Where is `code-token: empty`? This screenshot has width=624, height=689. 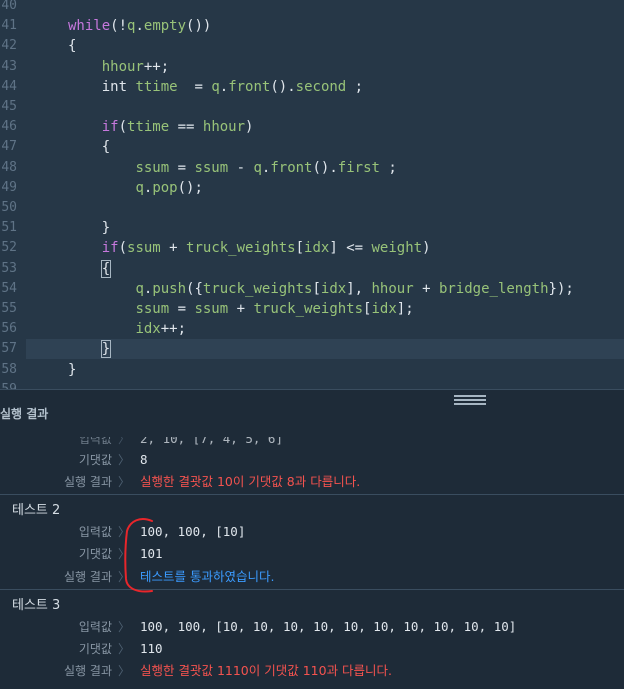 code-token: empty is located at coordinates (165, 26).